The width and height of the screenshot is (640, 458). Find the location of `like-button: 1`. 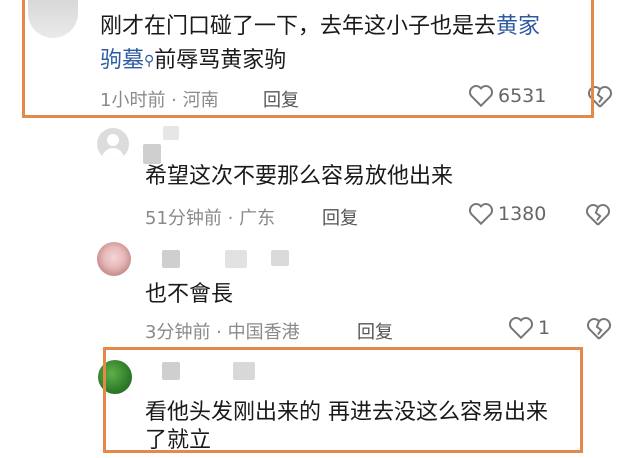

like-button: 1 is located at coordinates (529, 328).